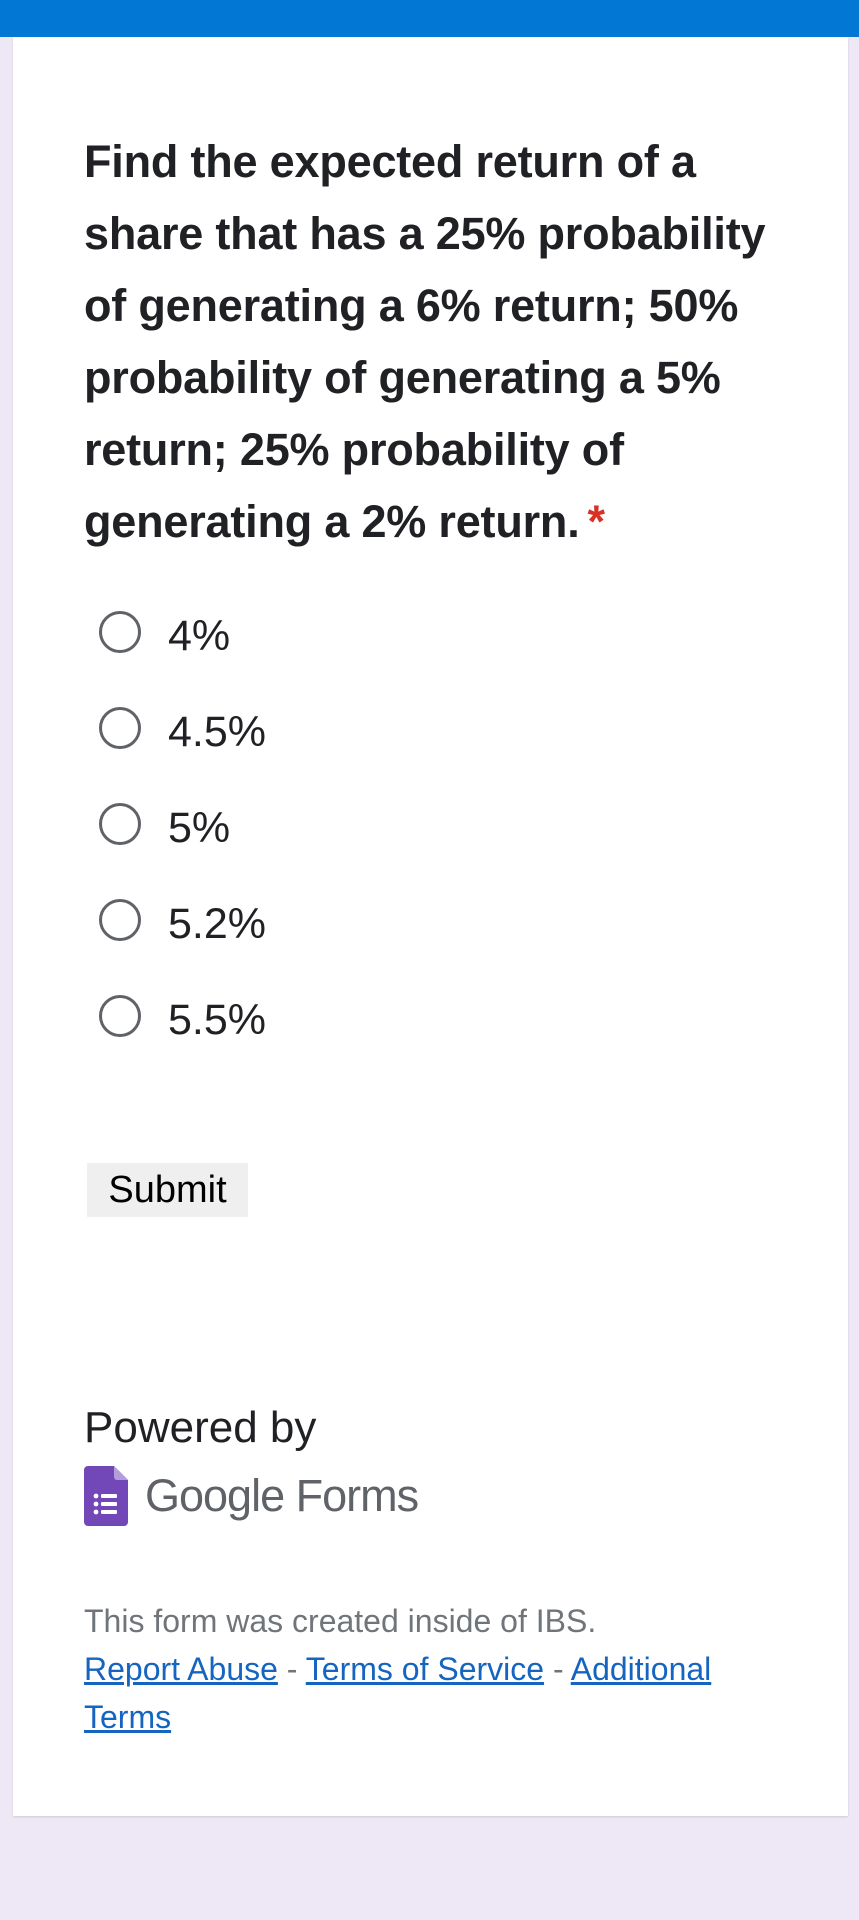  What do you see at coordinates (596, 521) in the screenshot?
I see `required-asterisk: *` at bounding box center [596, 521].